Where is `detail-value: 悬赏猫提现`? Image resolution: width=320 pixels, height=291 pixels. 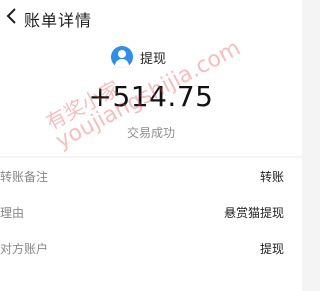 detail-value: 悬赏猫提现 is located at coordinates (253, 213).